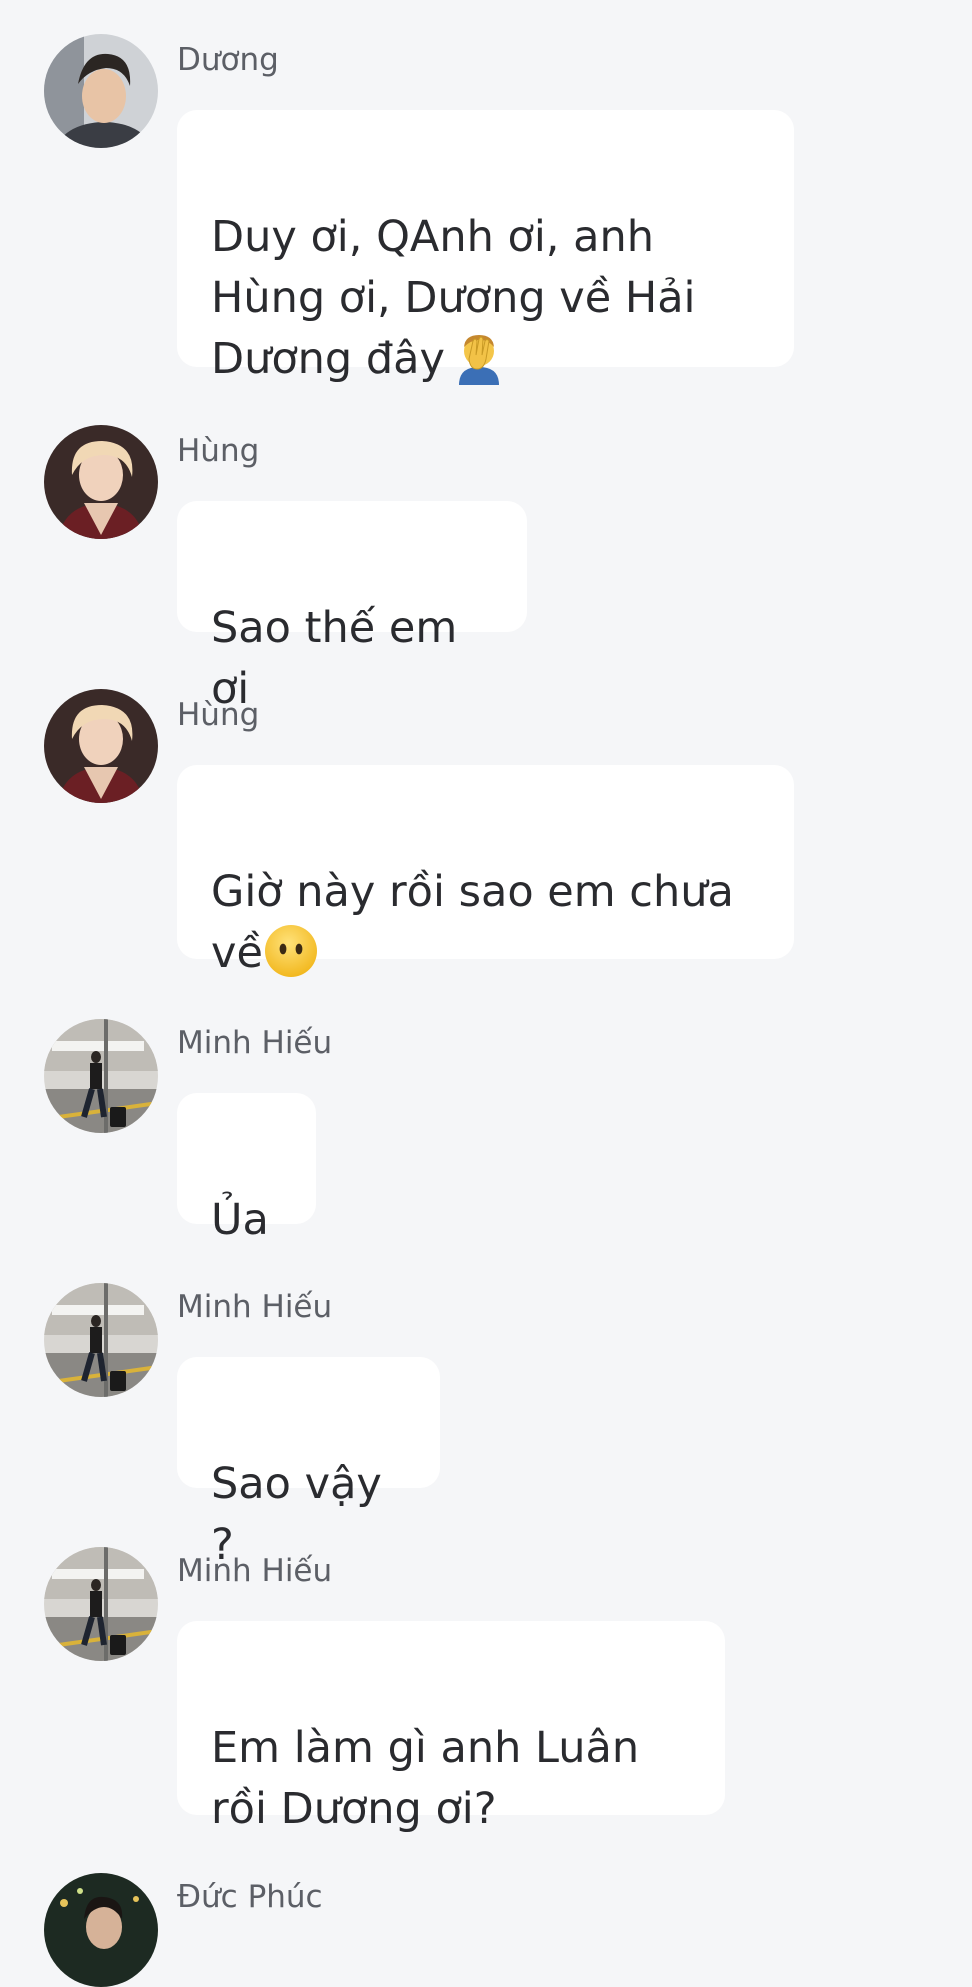  What do you see at coordinates (352, 607) in the screenshot?
I see `message-bubble: Sao thế em ơi` at bounding box center [352, 607].